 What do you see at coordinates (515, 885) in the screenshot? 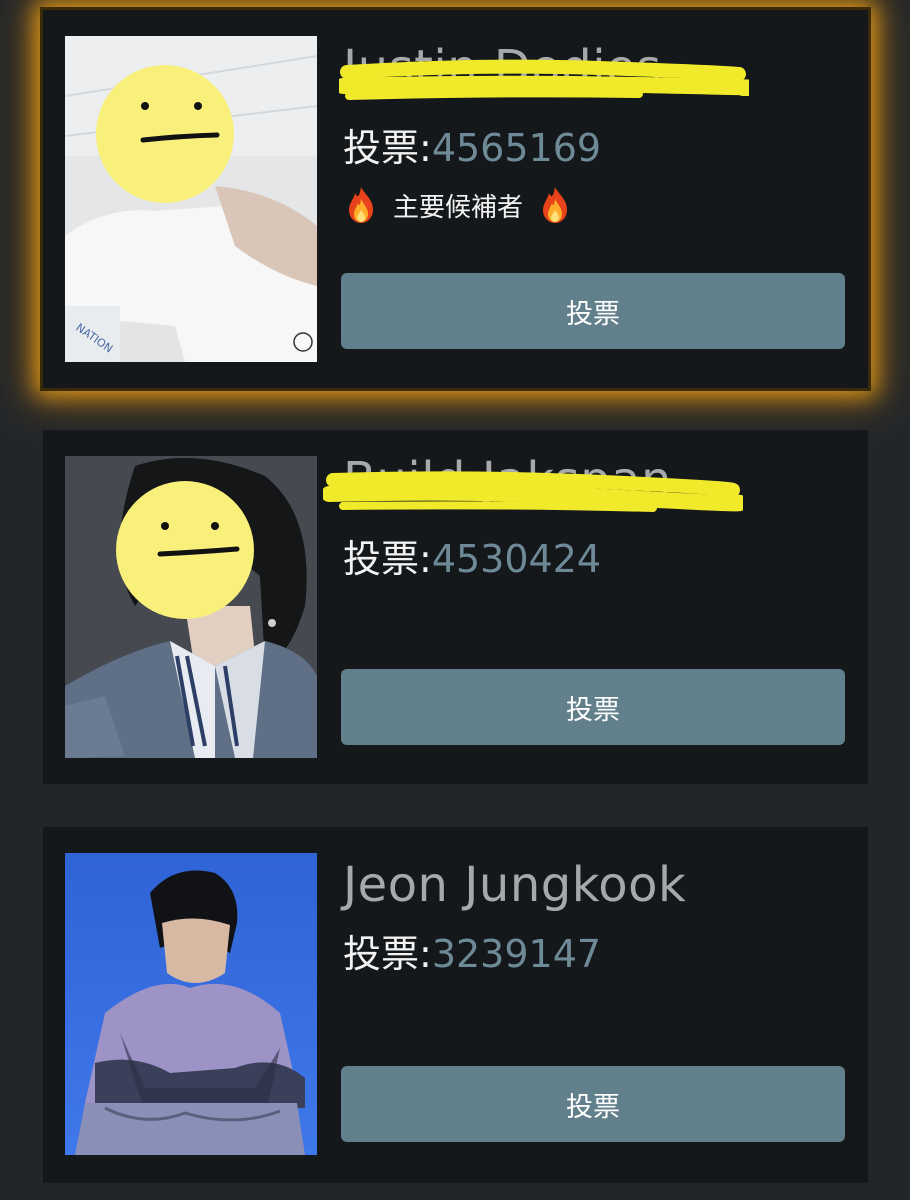
I see `candidate-name-3: Jeon Jungkook` at bounding box center [515, 885].